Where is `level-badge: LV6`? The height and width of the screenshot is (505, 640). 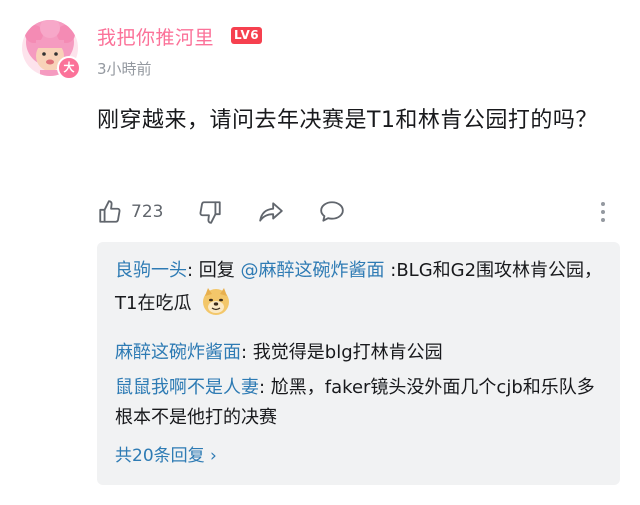
level-badge: LV6 is located at coordinates (247, 35).